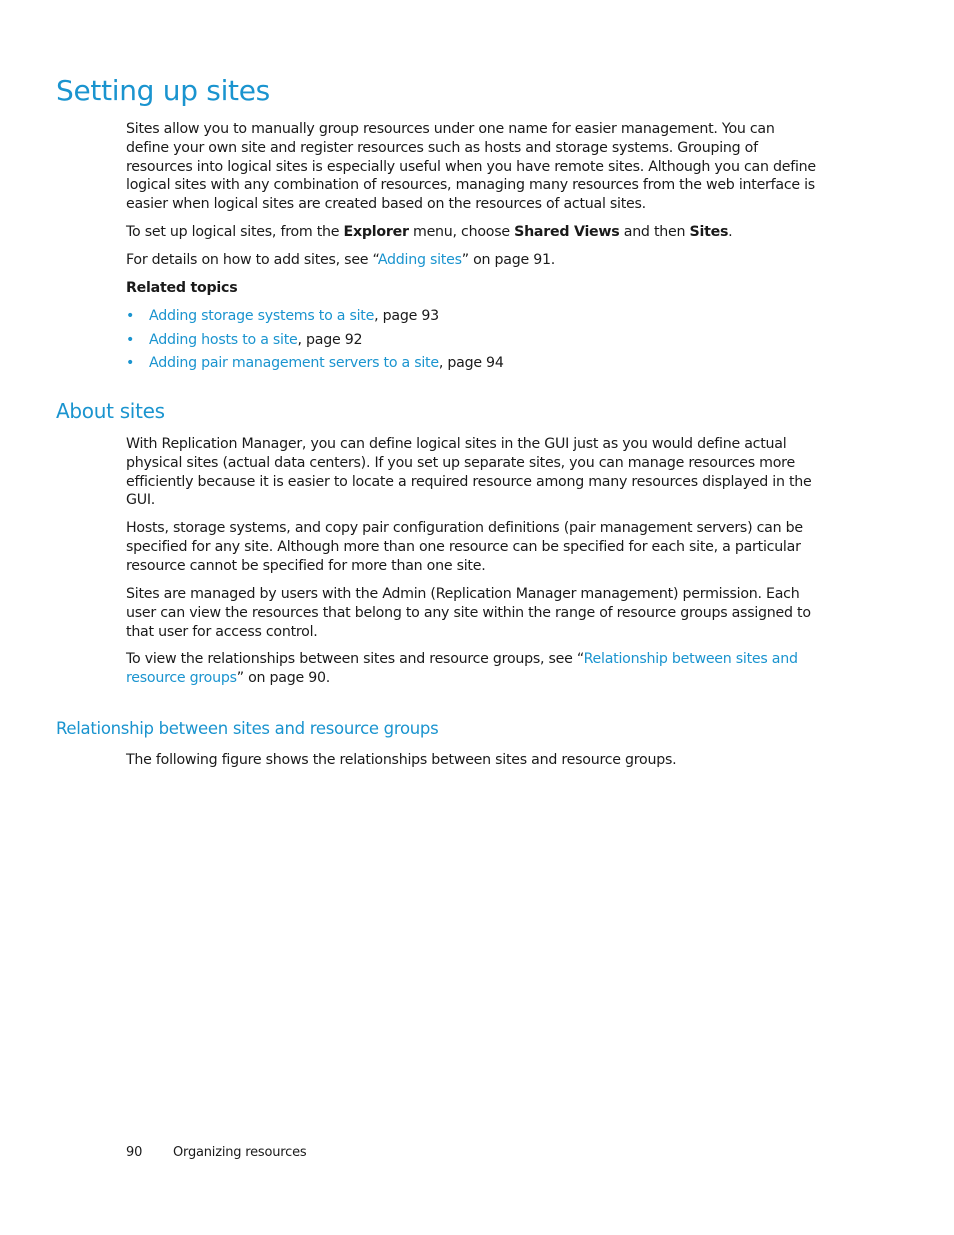 This screenshot has height=1235, width=954. What do you see at coordinates (406, 316) in the screenshot?
I see `page-ref: , page 93` at bounding box center [406, 316].